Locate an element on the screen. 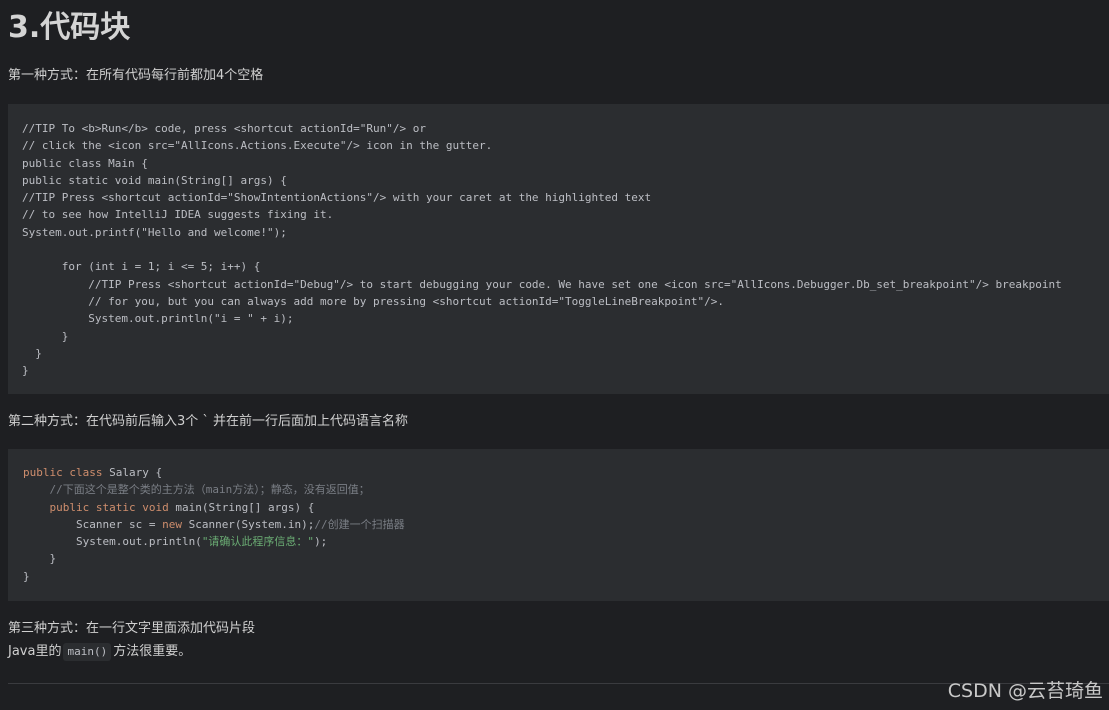 This screenshot has width=1109, height=710. code-token: System.out.println( is located at coordinates (112, 542).